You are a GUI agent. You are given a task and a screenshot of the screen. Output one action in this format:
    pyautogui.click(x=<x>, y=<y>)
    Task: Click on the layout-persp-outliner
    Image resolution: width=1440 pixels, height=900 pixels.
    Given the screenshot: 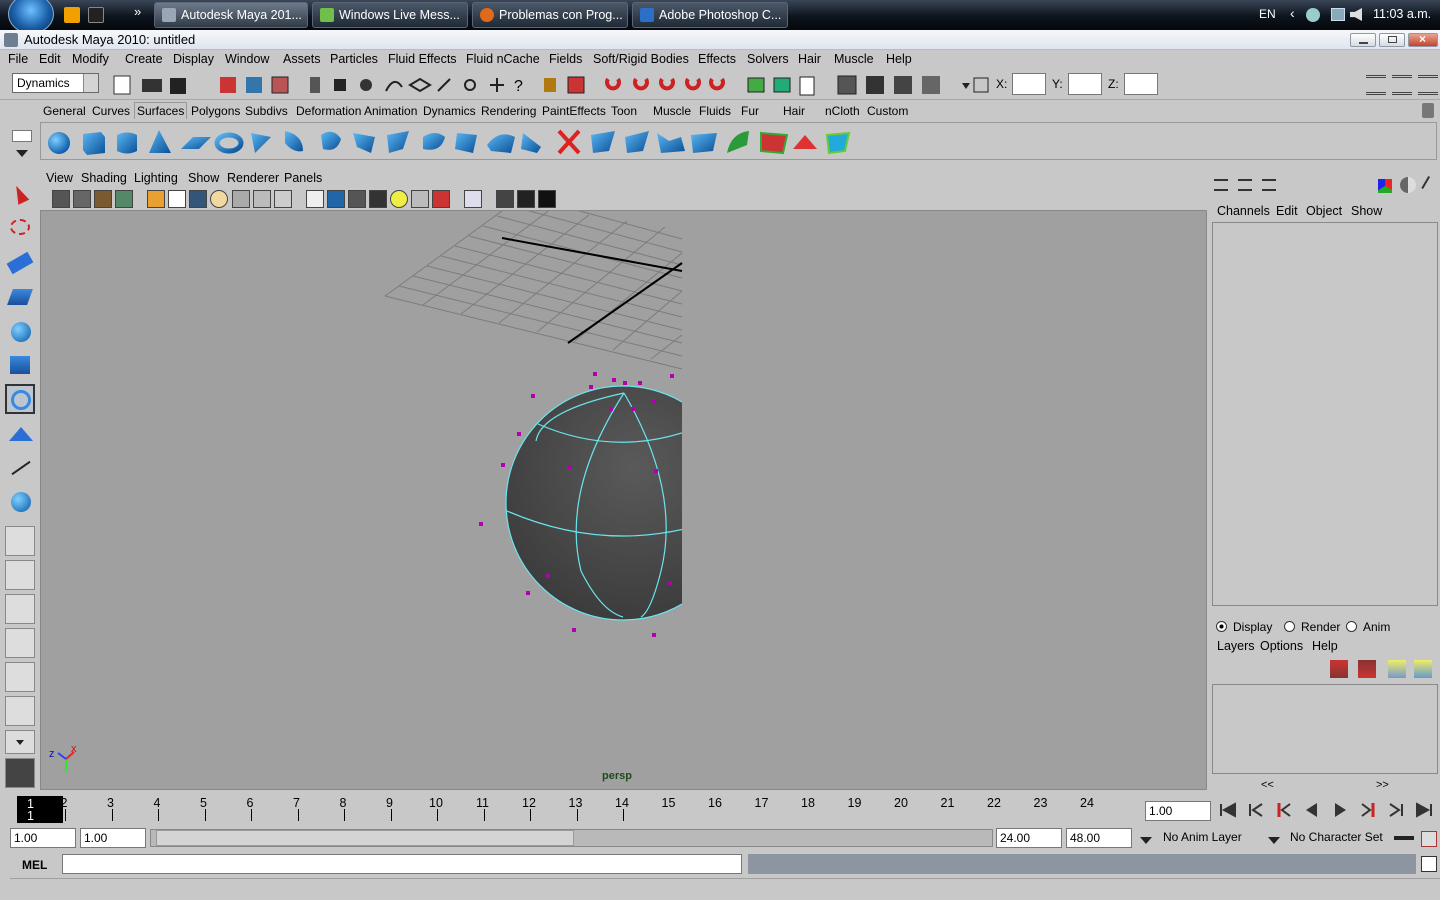 What is the action you would take?
    pyautogui.click(x=20, y=609)
    